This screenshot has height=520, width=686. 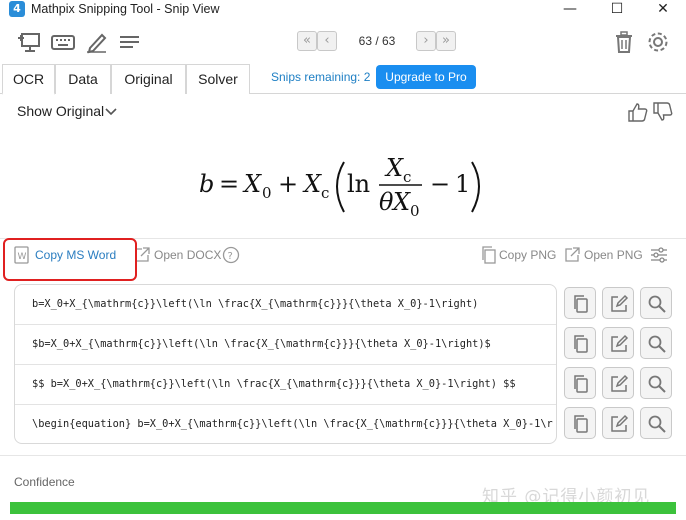 What do you see at coordinates (377, 41) in the screenshot?
I see `snip-counter: 63 / 63` at bounding box center [377, 41].